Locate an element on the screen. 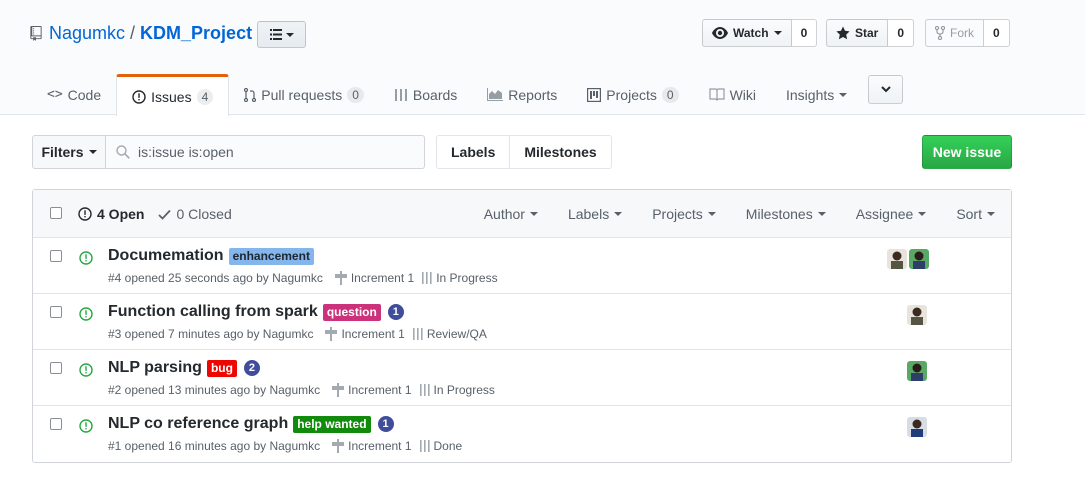 The height and width of the screenshot is (477, 1085). star-count: 0 is located at coordinates (901, 33).